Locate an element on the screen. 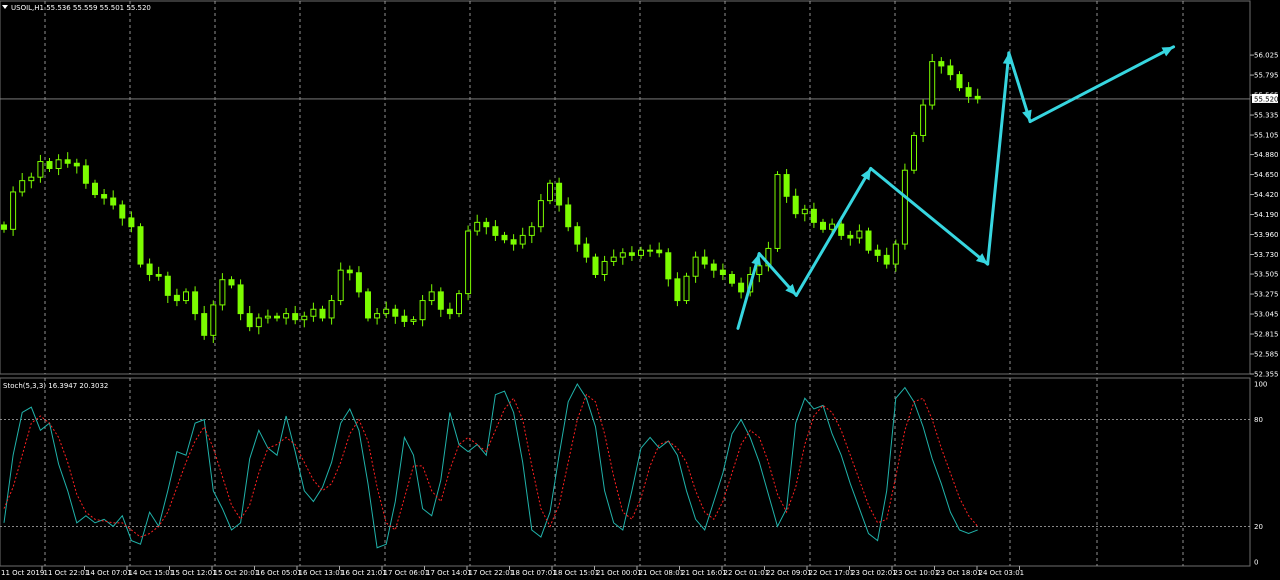 The width and height of the screenshot is (1280, 580). time-tick-label: 21 Oct 00:01 is located at coordinates (619, 573).